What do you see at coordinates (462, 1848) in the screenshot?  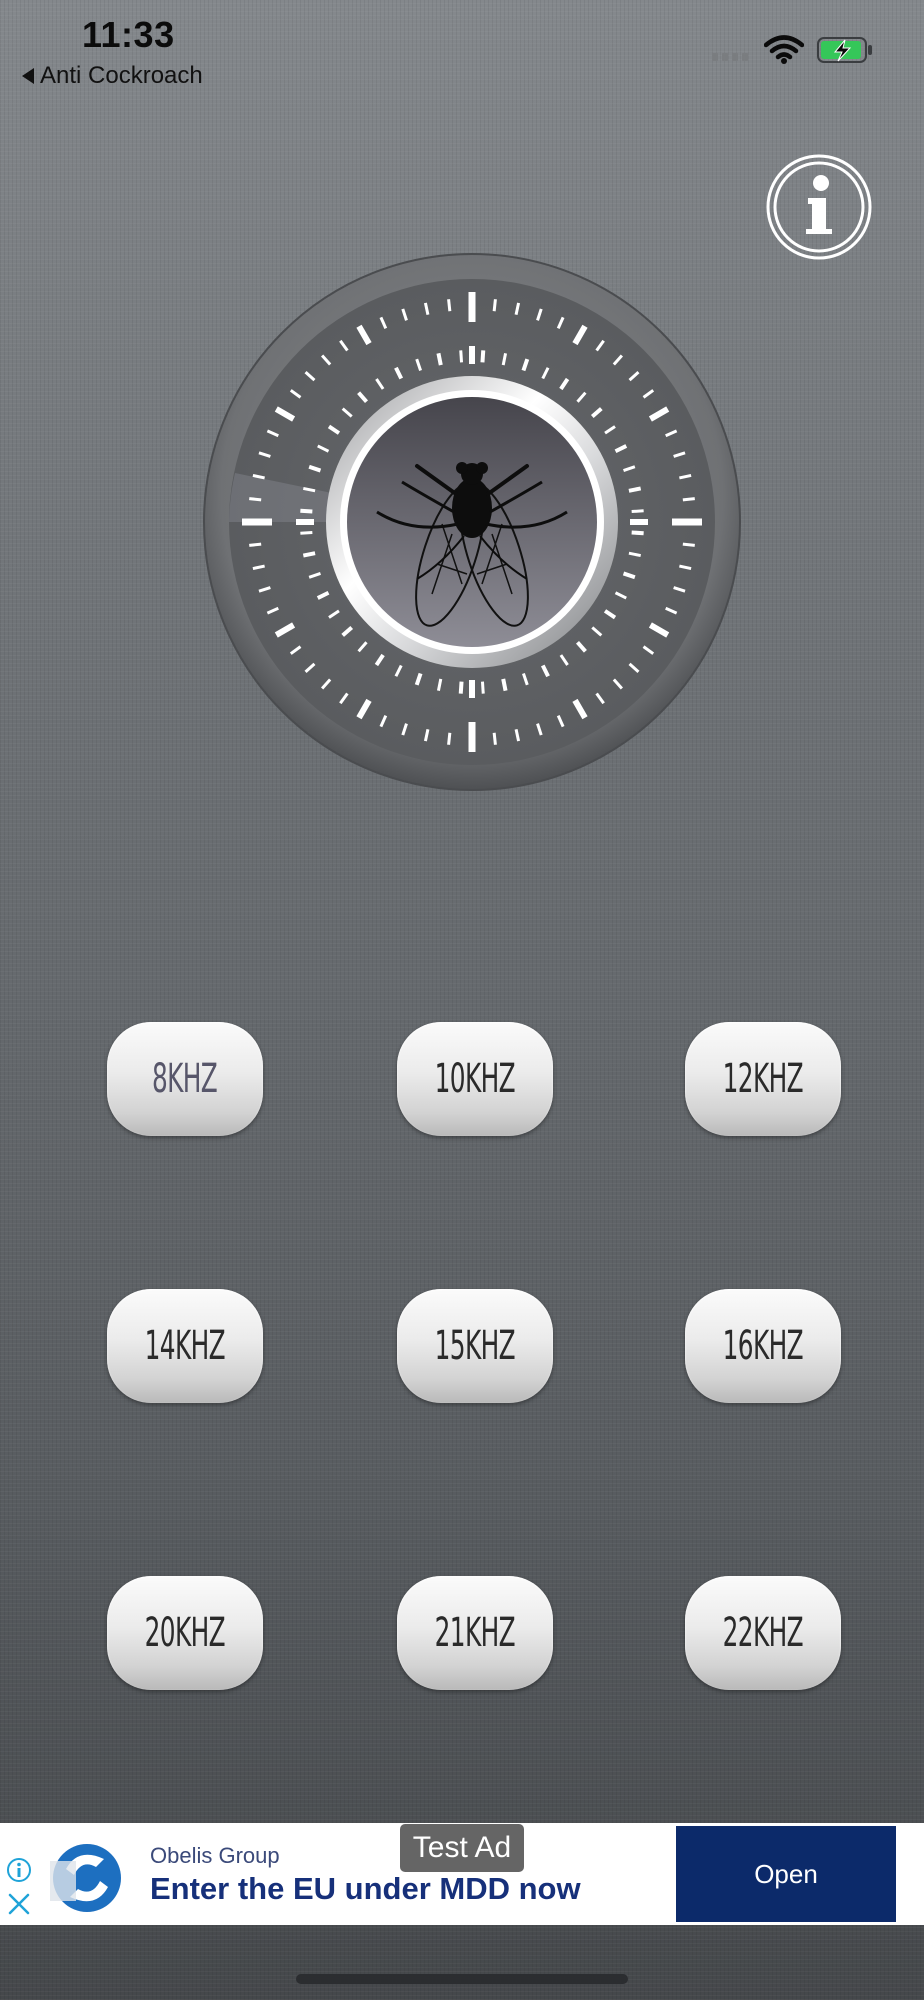 I see `test-ad-label: Test Ad` at bounding box center [462, 1848].